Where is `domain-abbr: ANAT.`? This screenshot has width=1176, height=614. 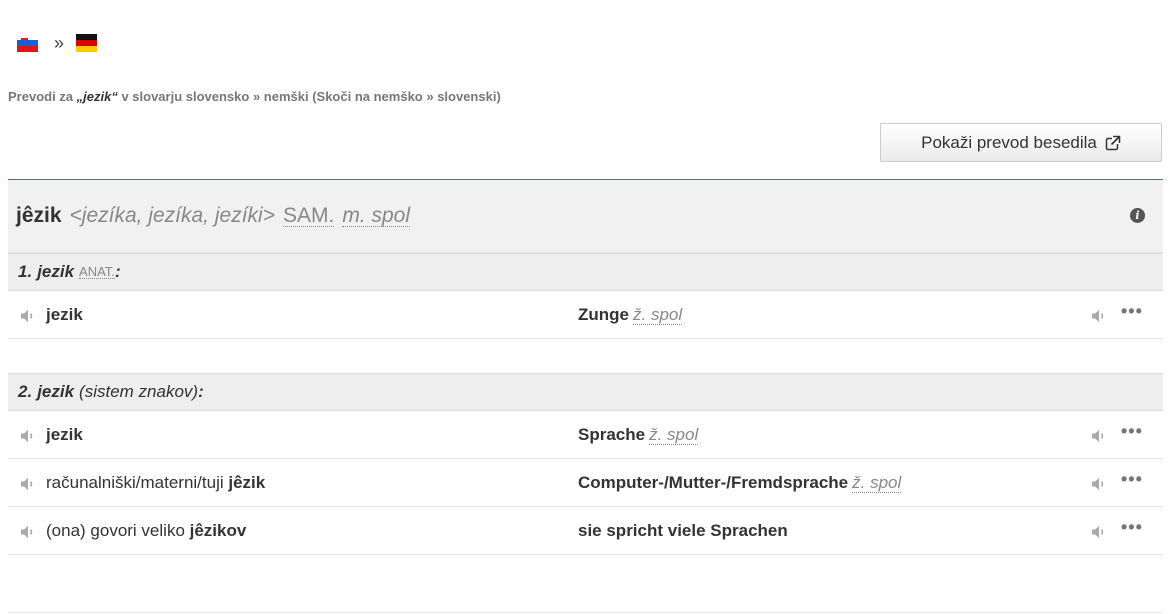 domain-abbr: ANAT. is located at coordinates (97, 272).